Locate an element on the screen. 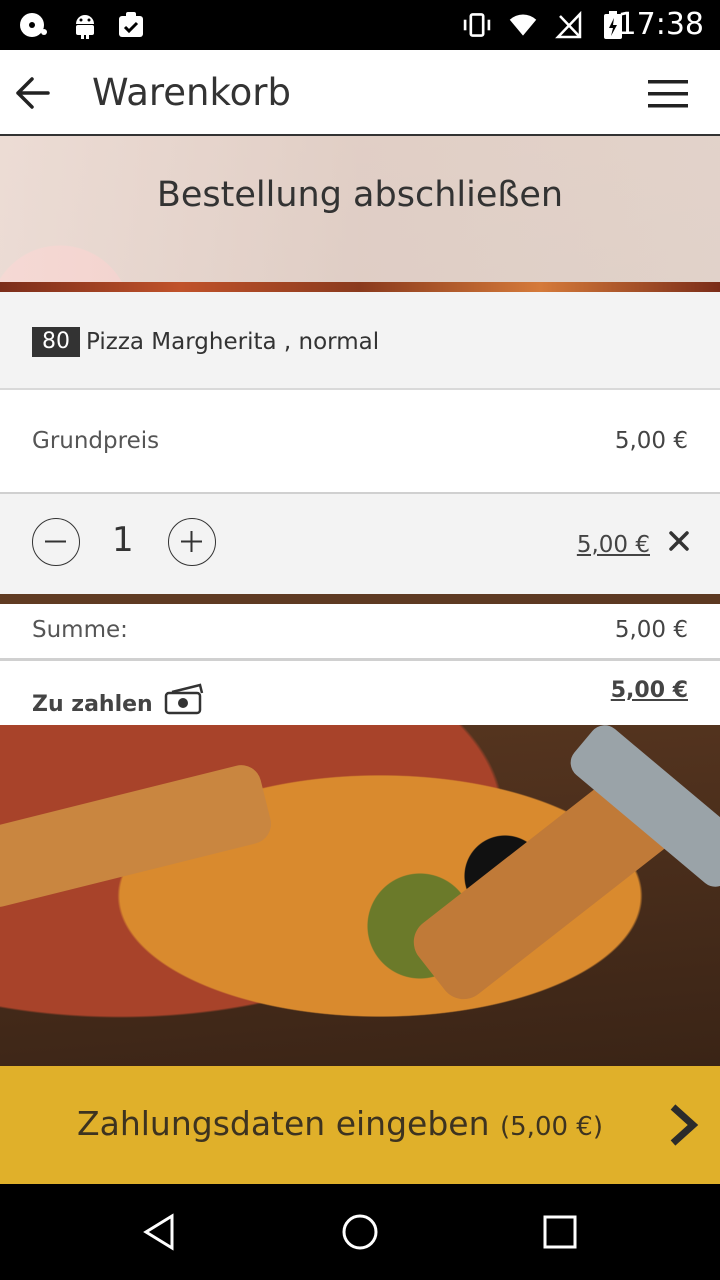  base-price-row: Grundpreis 5,00 € is located at coordinates (360, 442).